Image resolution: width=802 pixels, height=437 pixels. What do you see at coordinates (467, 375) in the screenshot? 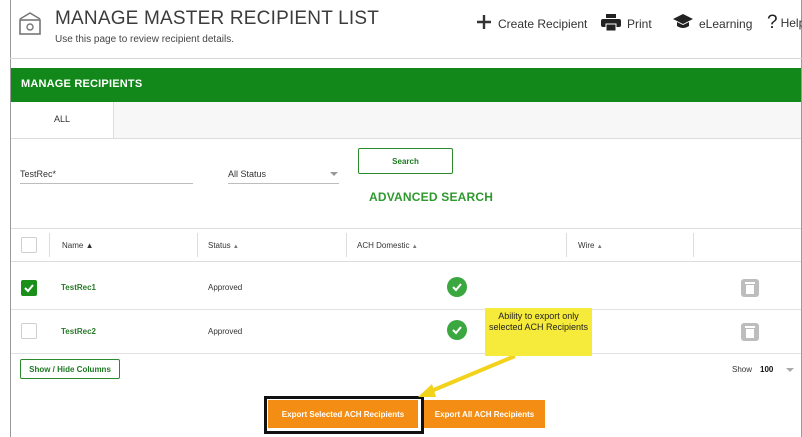
I see `callout-arrow` at bounding box center [467, 375].